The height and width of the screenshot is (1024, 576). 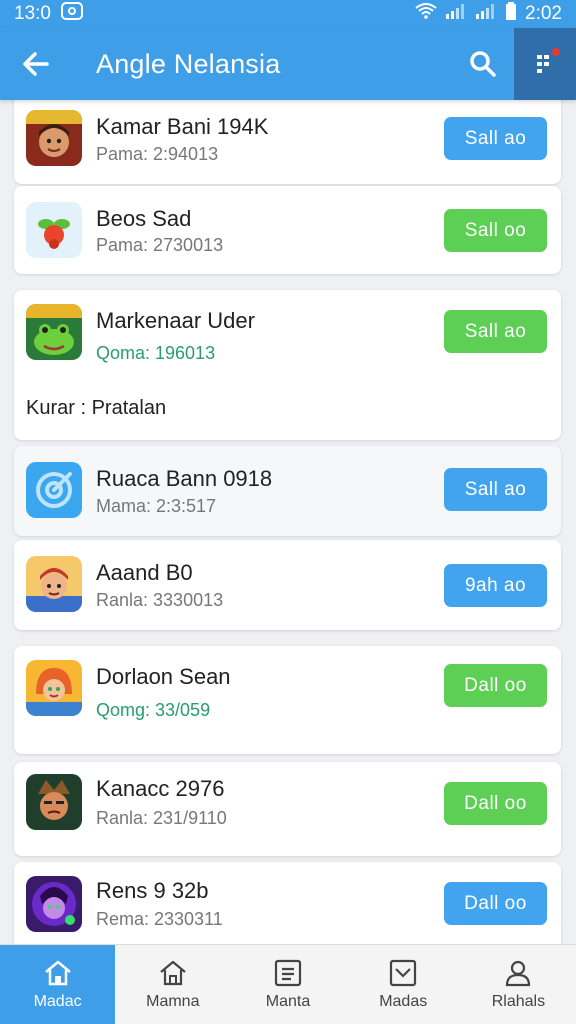 I want to click on nav-item-mamna: Mamna, so click(x=172, y=984).